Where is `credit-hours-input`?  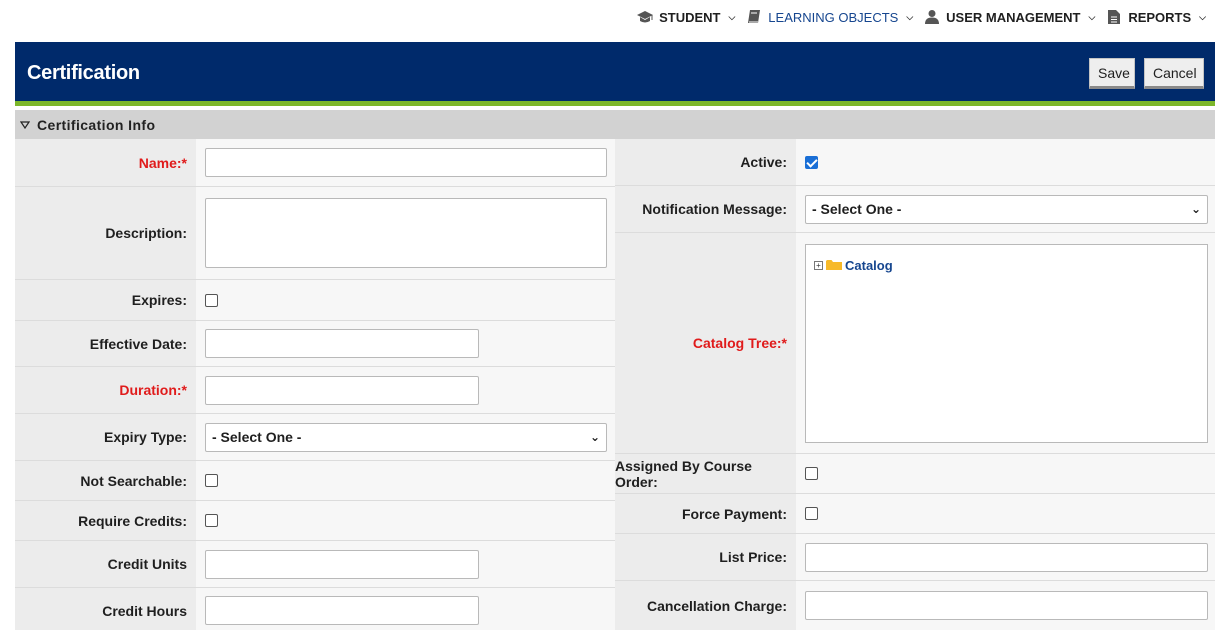
credit-hours-input is located at coordinates (342, 610).